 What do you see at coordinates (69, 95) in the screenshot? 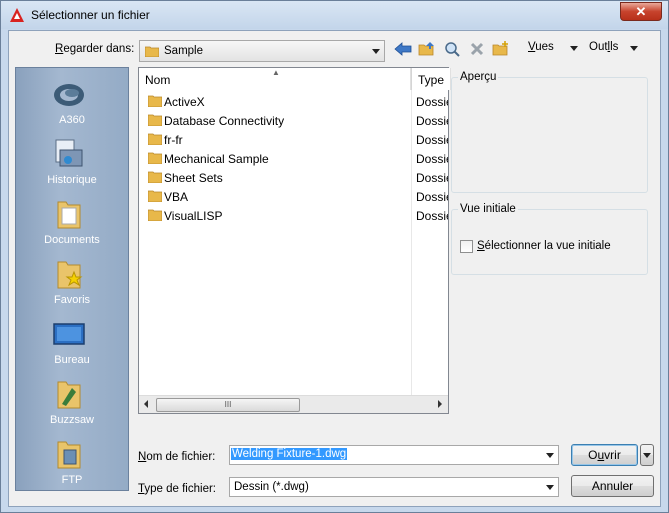
I see `a360-cloud-icon` at bounding box center [69, 95].